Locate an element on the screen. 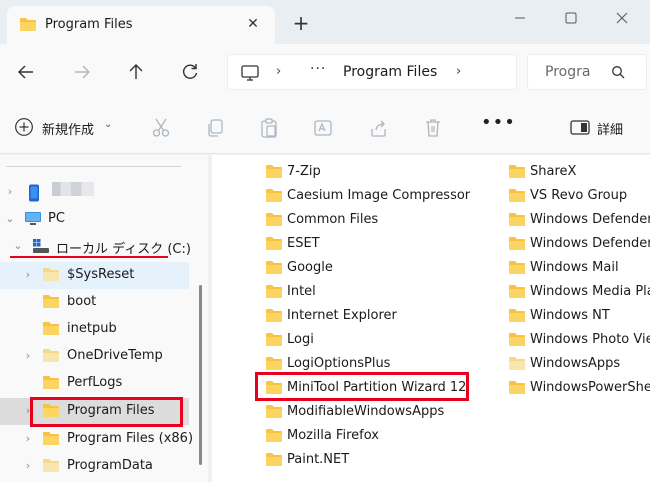 The image size is (650, 482). sidebar-item-sysreset: › $SysReset is located at coordinates (94, 275).